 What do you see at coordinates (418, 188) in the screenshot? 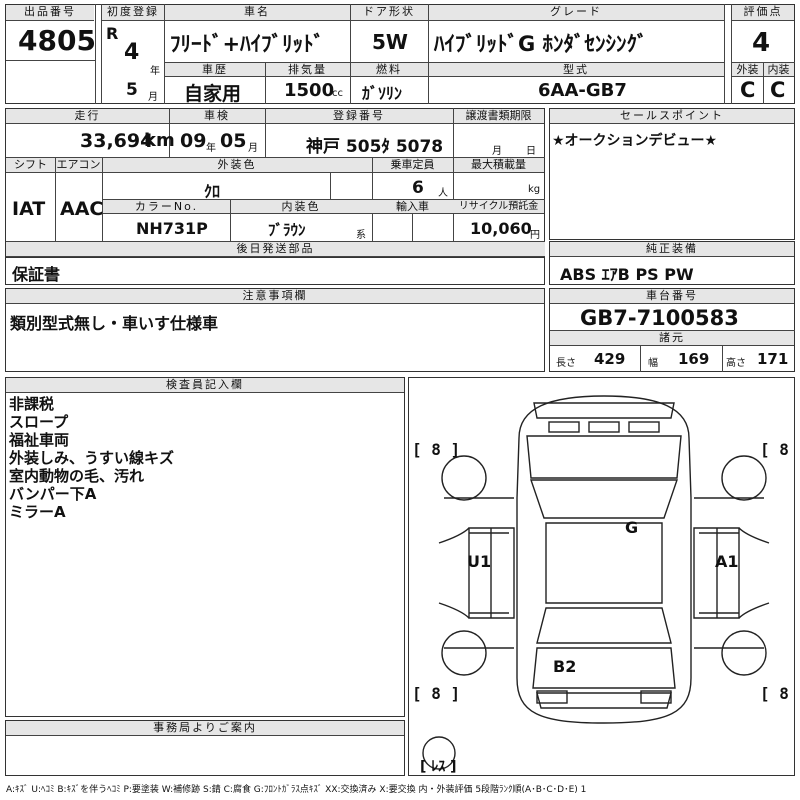
I see `capacity: 6` at bounding box center [418, 188].